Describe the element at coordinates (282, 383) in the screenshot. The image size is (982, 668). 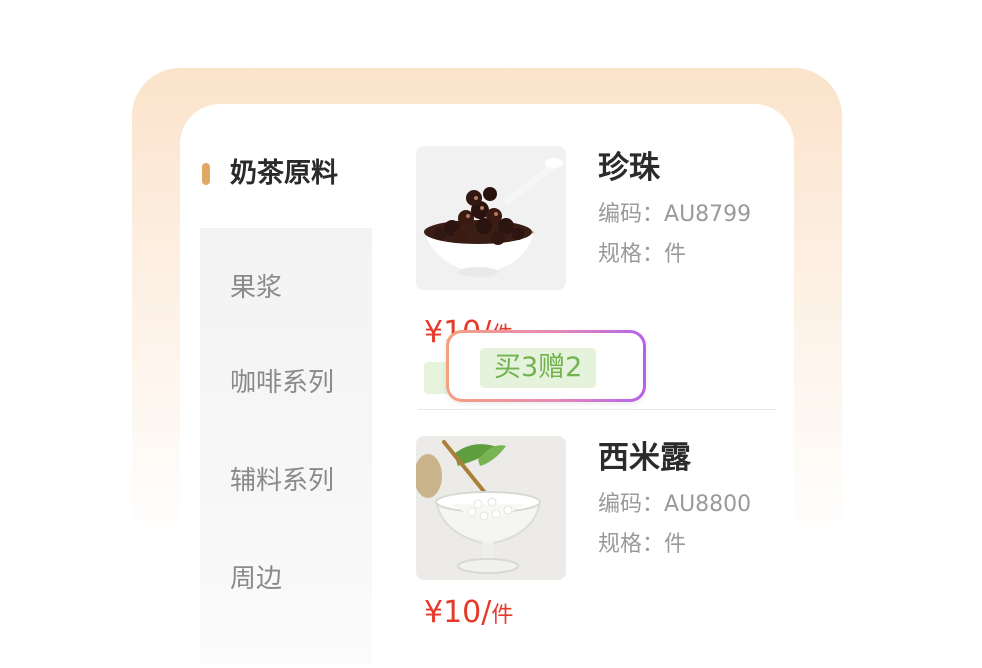
I see `sidebar-item-coffee: 咖啡系列` at that location.